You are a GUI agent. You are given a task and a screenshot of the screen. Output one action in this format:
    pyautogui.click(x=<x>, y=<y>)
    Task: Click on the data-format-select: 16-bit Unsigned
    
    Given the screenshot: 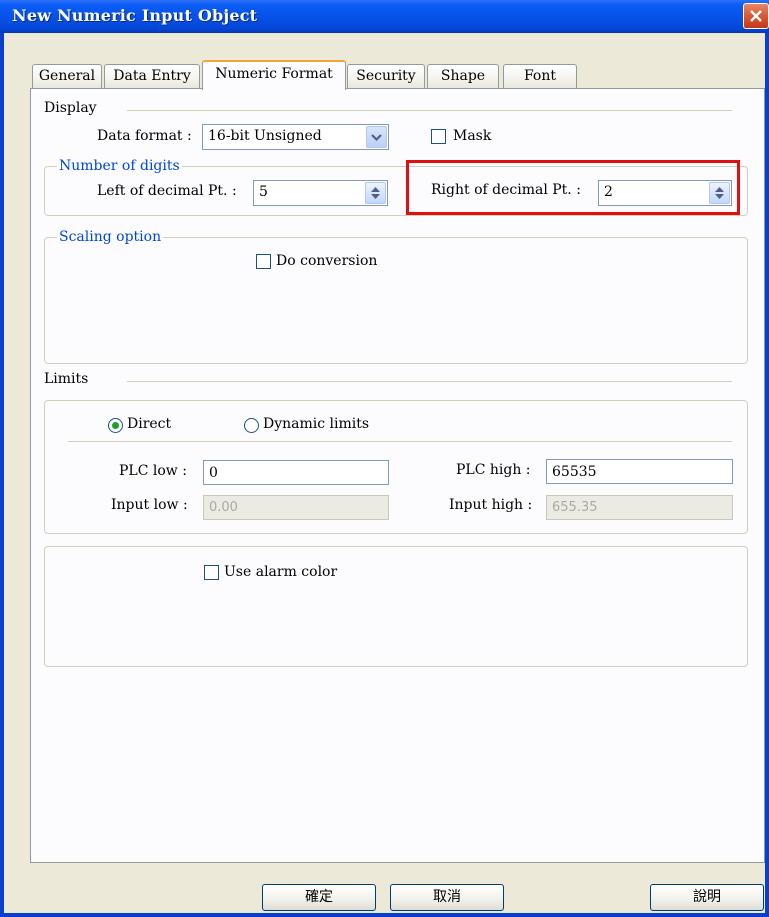 What is the action you would take?
    pyautogui.click(x=295, y=137)
    